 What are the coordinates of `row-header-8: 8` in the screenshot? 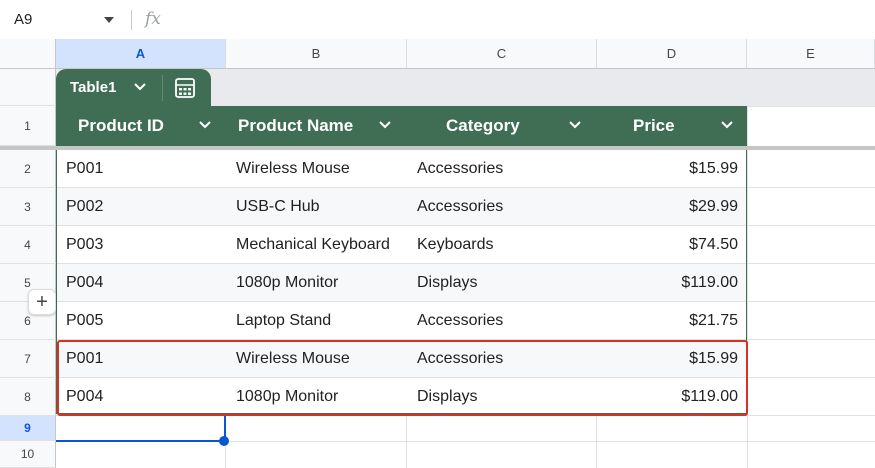 It's located at (28, 397).